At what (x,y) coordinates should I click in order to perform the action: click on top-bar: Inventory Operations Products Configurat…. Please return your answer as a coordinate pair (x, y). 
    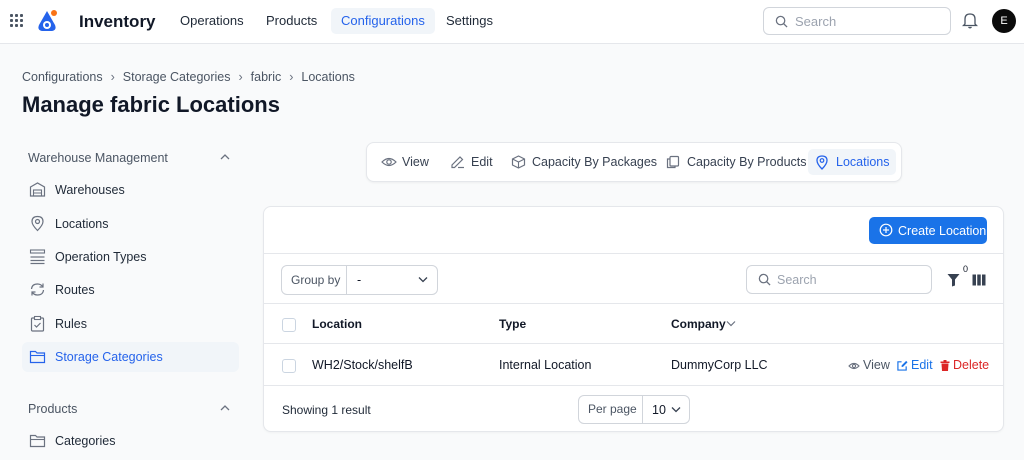
    Looking at the image, I should click on (512, 22).